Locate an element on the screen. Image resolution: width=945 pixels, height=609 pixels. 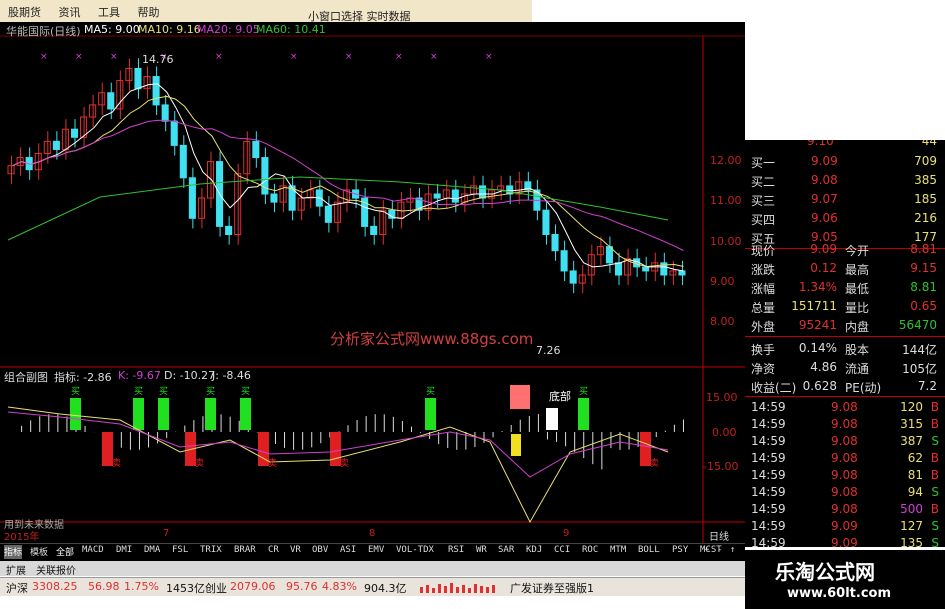
tab-related-quote: 关联报价 is located at coordinates (56, 569).